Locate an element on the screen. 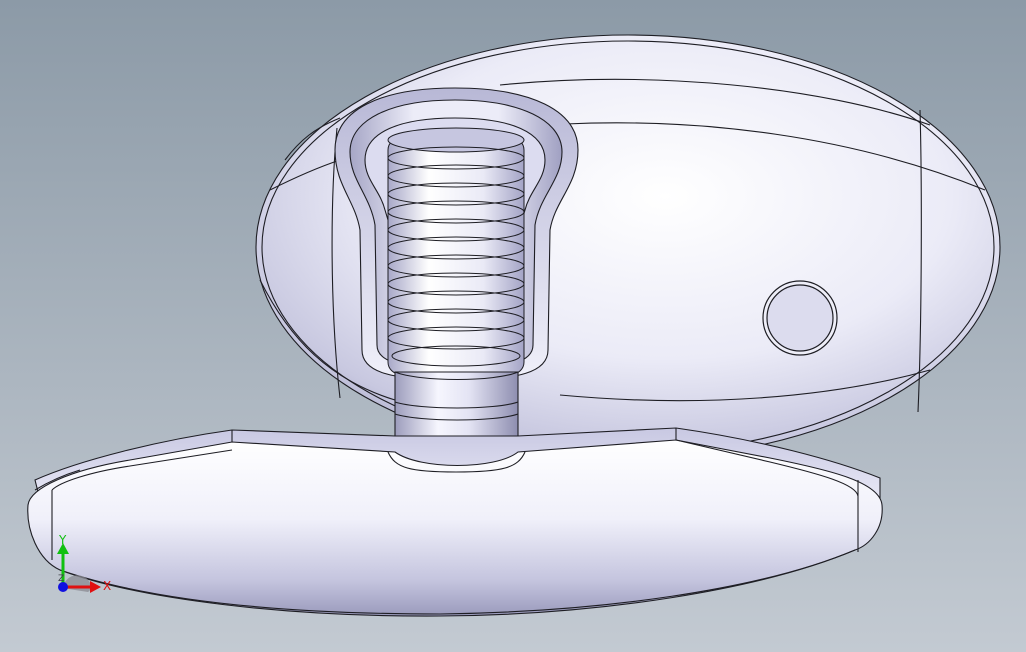 Image resolution: width=1026 pixels, height=652 pixels. body-hole is located at coordinates (800, 318).